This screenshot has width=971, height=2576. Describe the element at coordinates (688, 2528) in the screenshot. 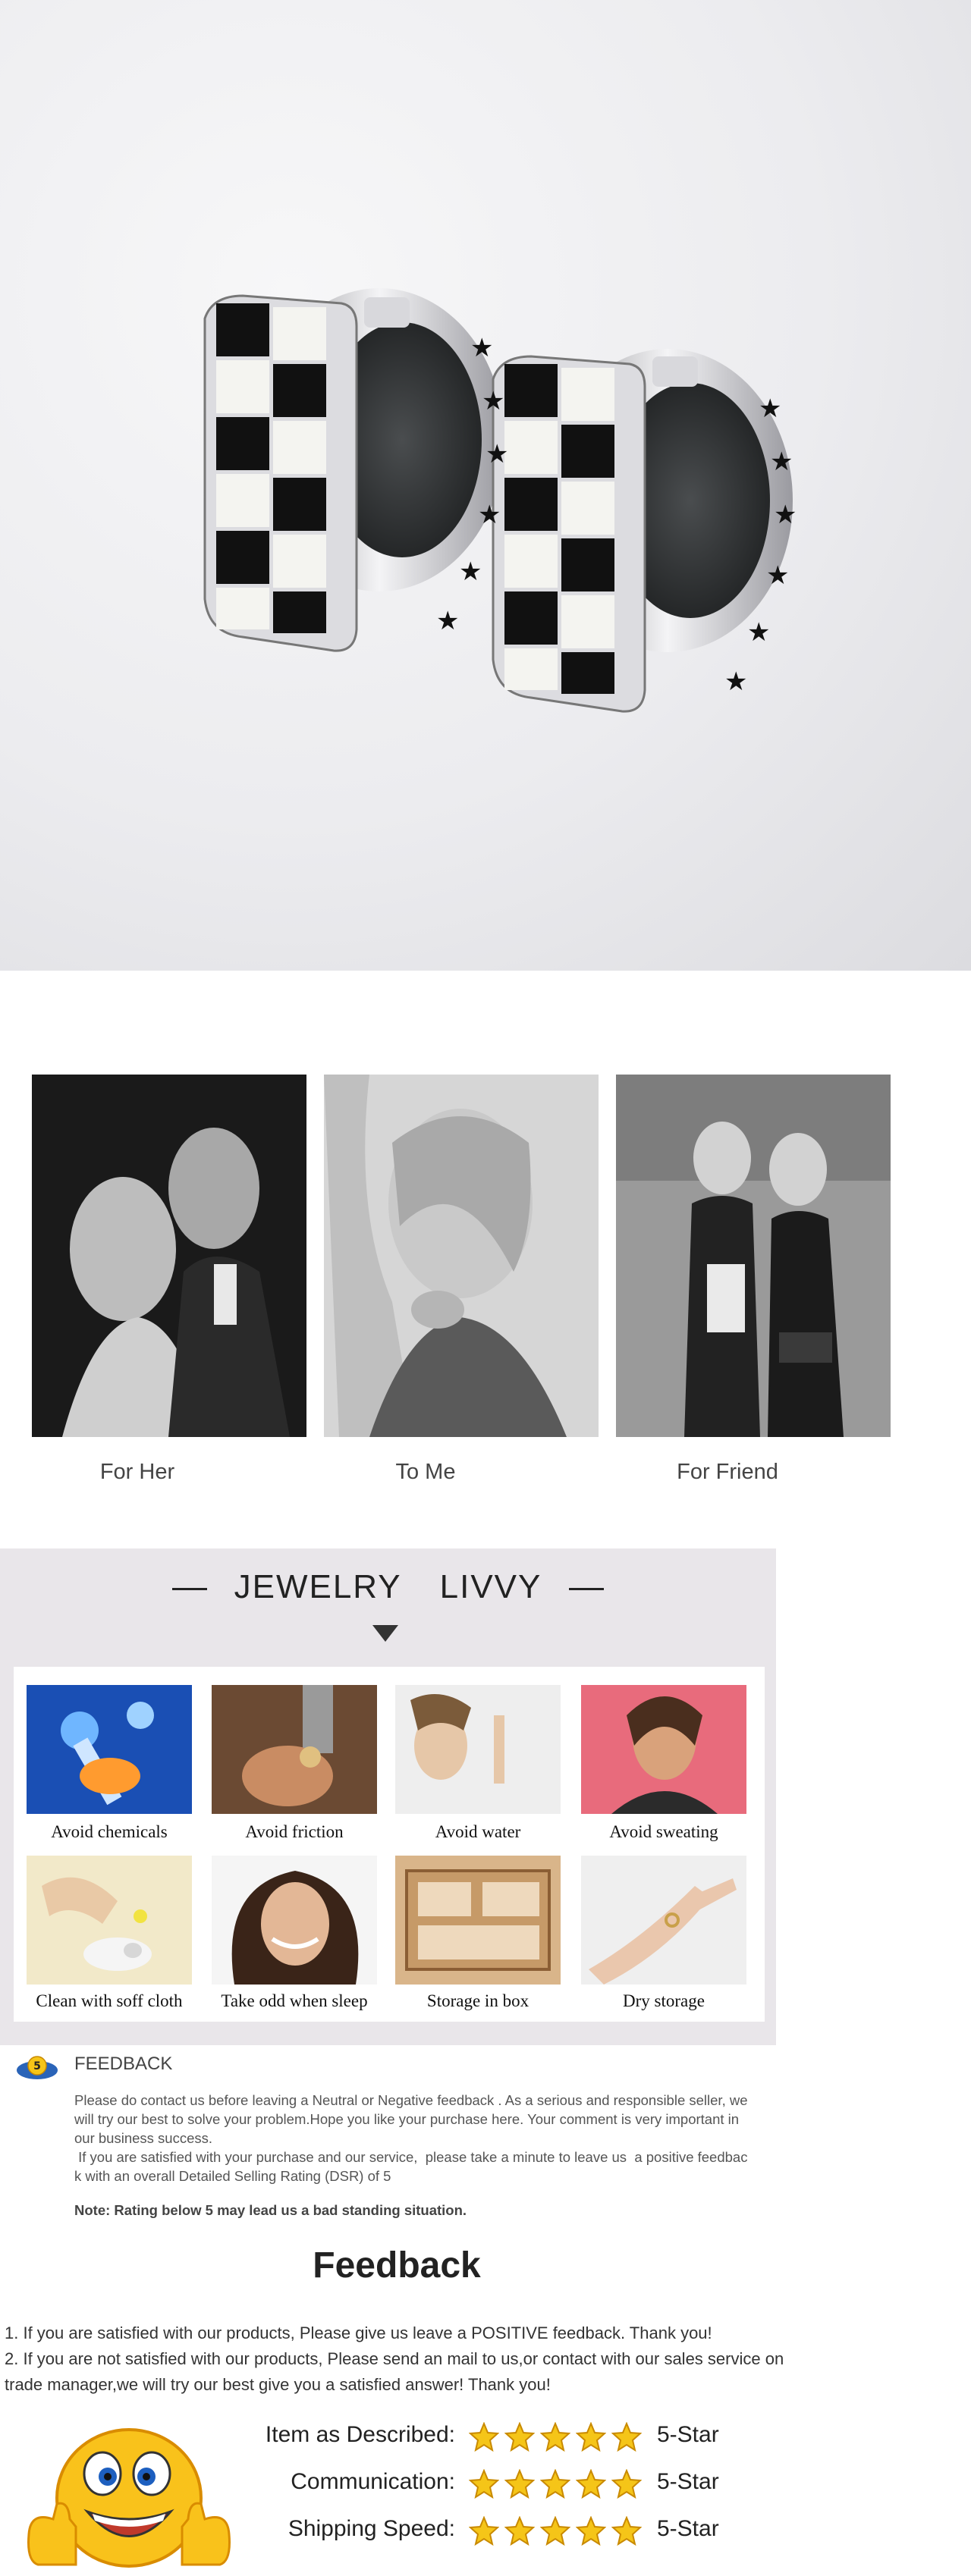

I see `rating-value-shipping: 5-Star` at that location.